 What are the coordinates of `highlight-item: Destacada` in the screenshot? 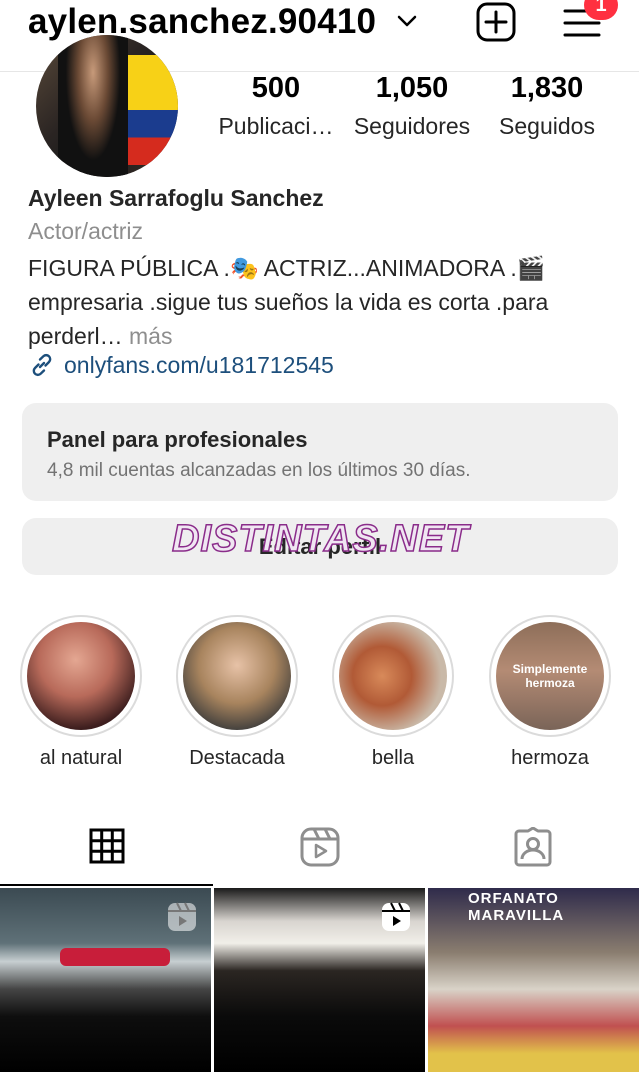 It's located at (237, 692).